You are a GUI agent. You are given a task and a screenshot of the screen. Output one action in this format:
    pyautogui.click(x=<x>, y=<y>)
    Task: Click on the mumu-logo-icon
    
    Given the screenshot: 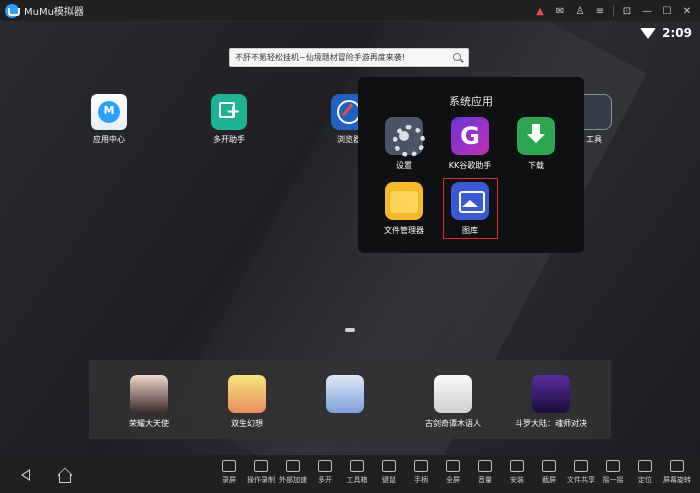 What is the action you would take?
    pyautogui.click(x=12, y=10)
    